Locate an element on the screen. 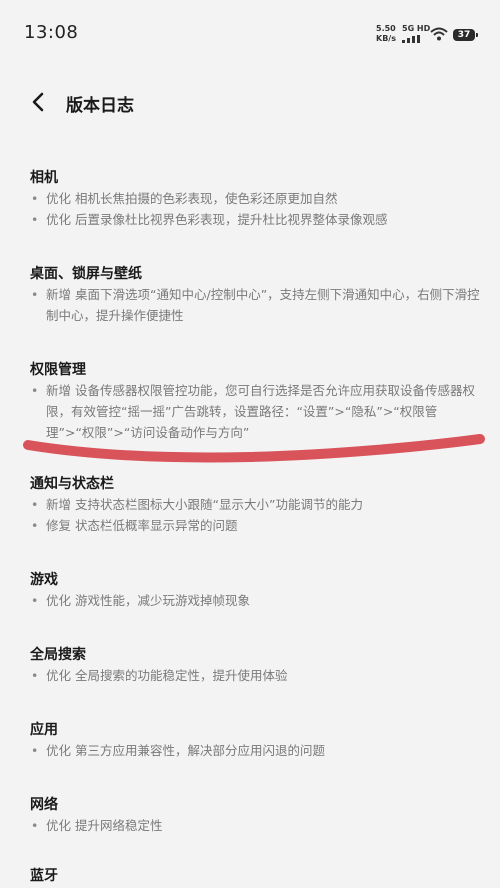  list-item: • 优化 游戏性能，减少玩游戏掉帧现象 is located at coordinates (141, 600).